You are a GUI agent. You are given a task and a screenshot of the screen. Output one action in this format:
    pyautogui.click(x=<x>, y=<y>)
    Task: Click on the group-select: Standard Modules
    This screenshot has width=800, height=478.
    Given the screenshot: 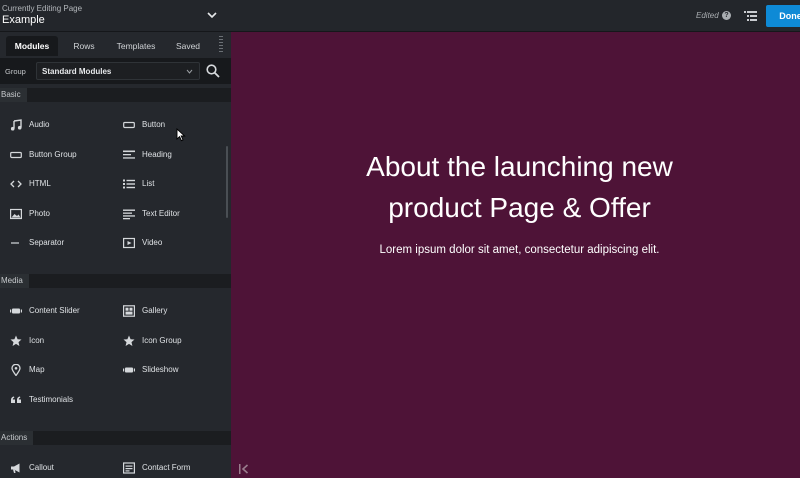 What is the action you would take?
    pyautogui.click(x=118, y=71)
    